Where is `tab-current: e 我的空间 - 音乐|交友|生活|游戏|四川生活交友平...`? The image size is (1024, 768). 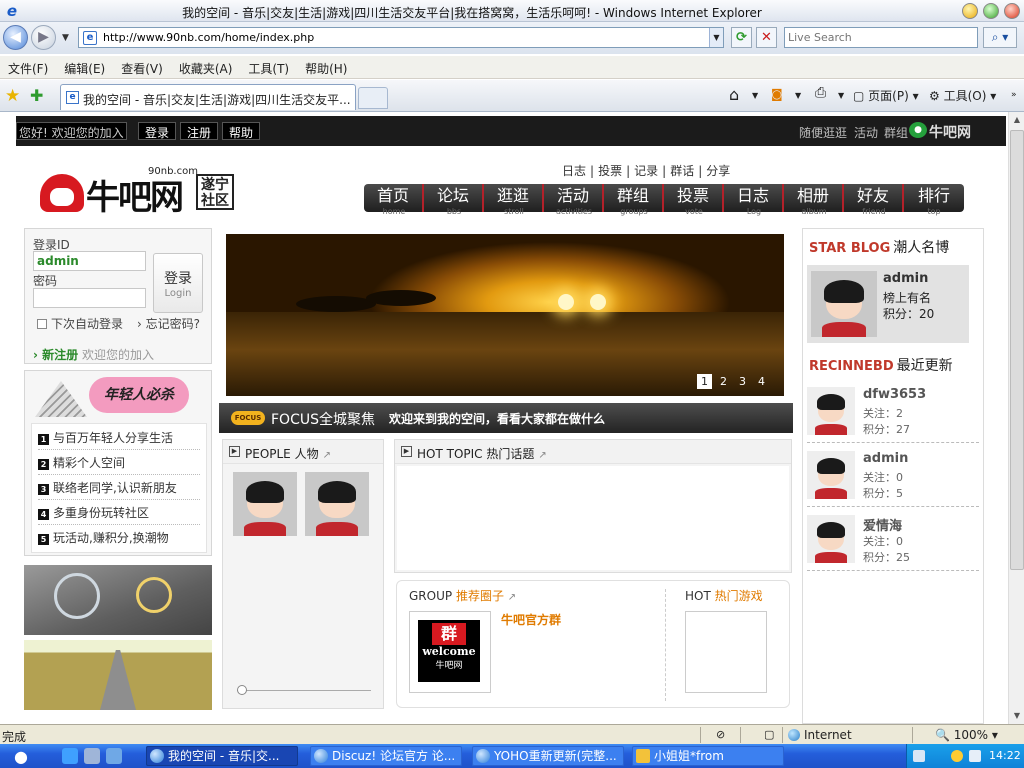
tab-current: e 我的空间 - 音乐|交友|生活|游戏|四川生活交友平... is located at coordinates (208, 97).